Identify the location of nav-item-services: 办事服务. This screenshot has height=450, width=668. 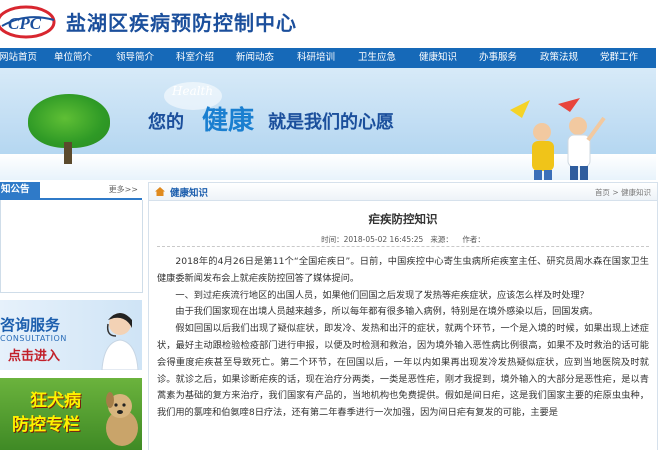
(498, 58).